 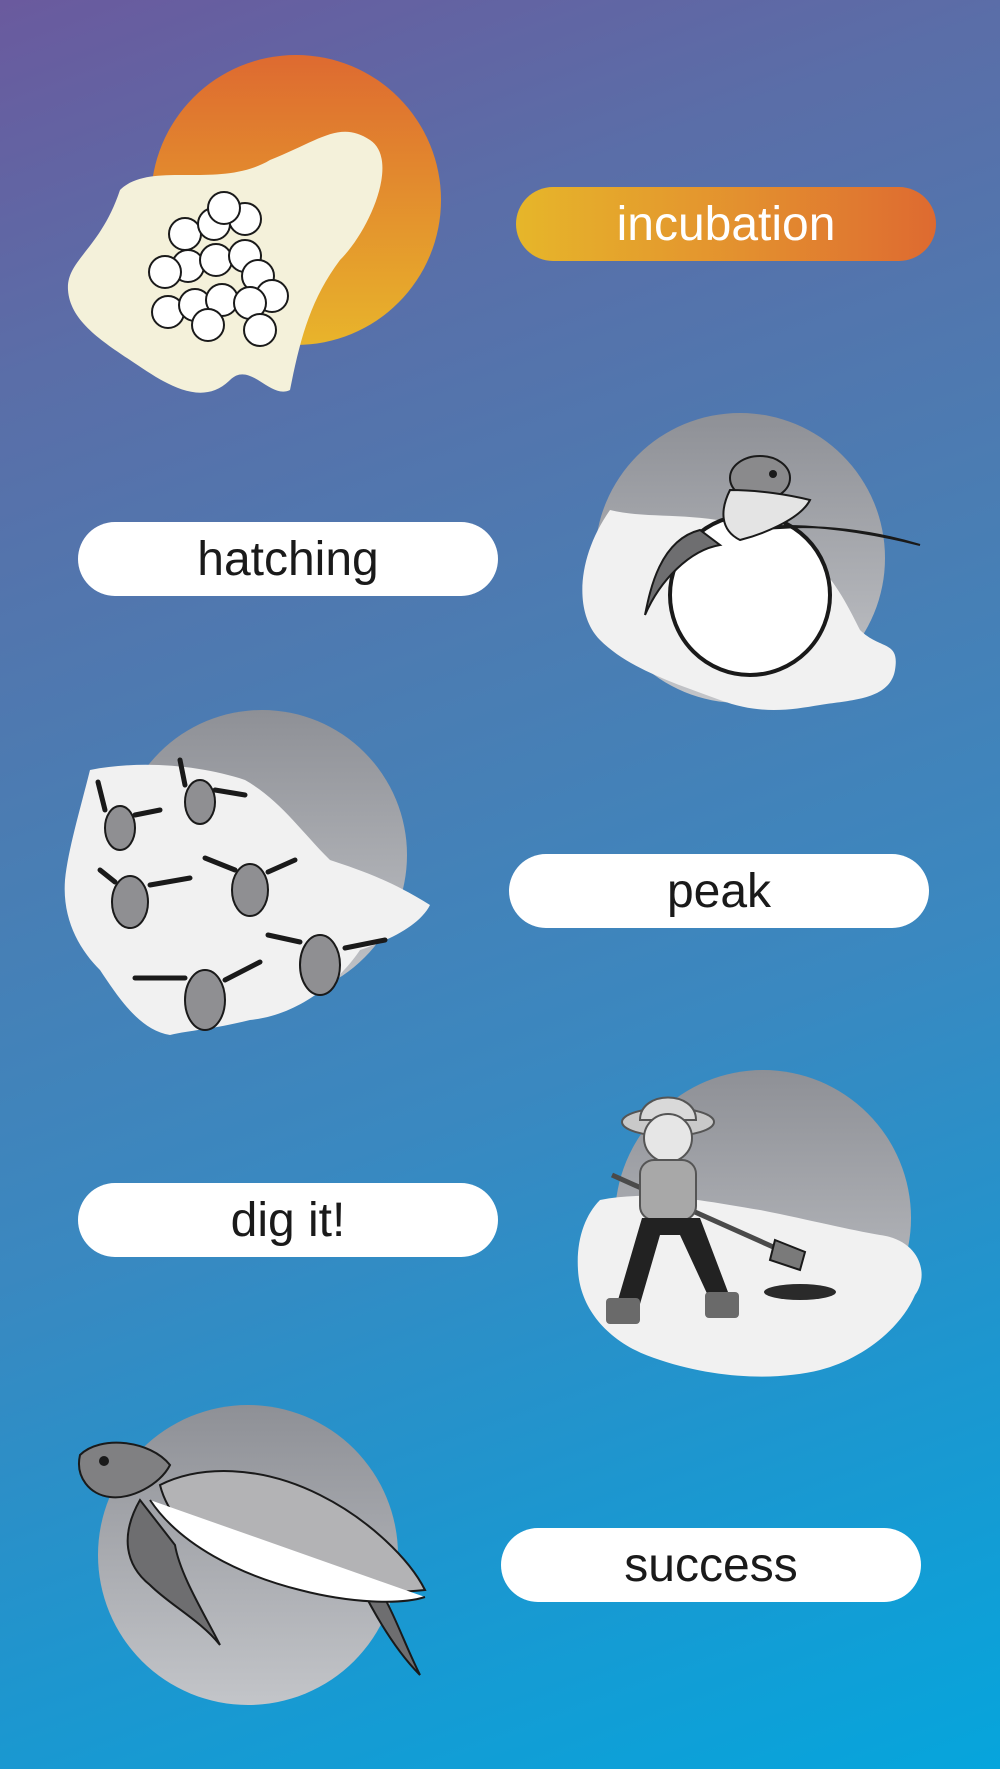 I want to click on stage-label-peak: peak, so click(x=719, y=891).